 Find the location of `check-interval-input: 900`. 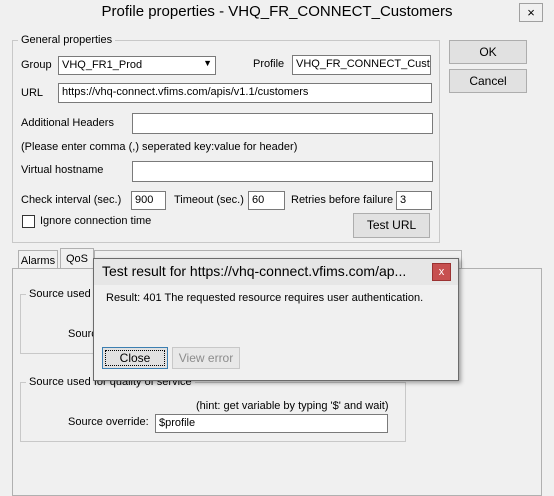

check-interval-input: 900 is located at coordinates (148, 200).